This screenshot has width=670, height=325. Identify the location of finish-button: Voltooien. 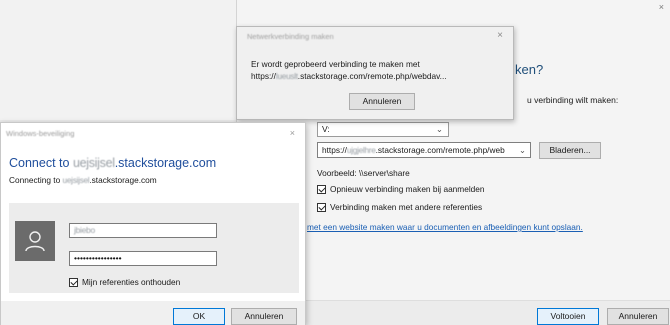
(568, 316).